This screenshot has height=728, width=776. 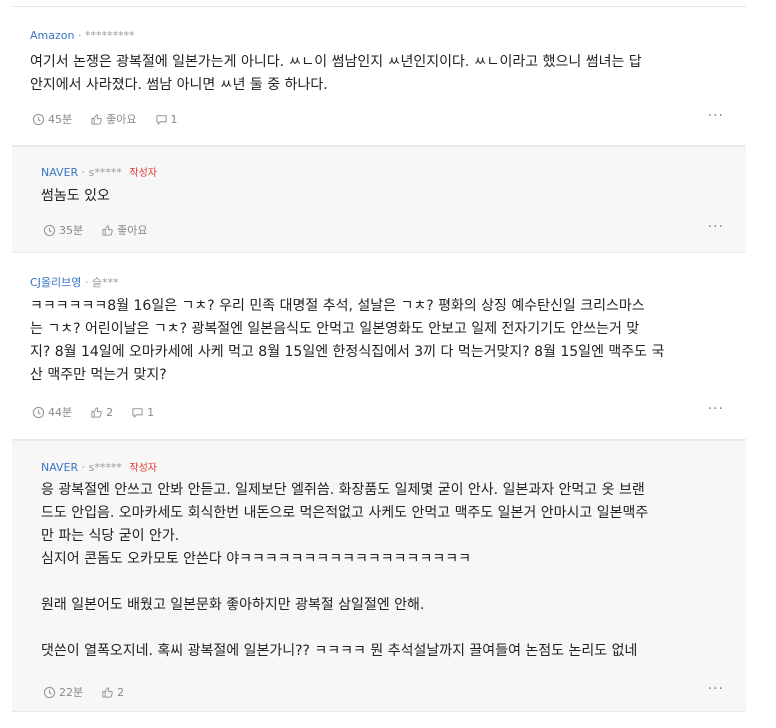 I want to click on comment-actions: 35분 좋아요, so click(x=95, y=230).